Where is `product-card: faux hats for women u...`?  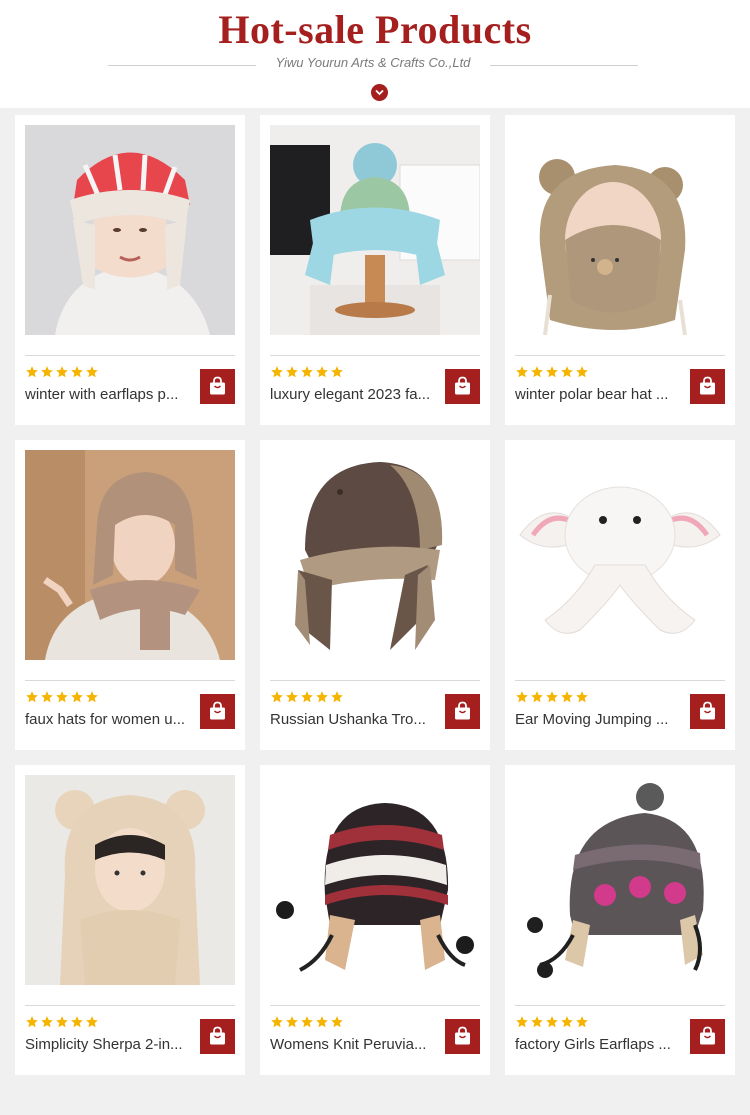
product-card: faux hats for women u... is located at coordinates (130, 595).